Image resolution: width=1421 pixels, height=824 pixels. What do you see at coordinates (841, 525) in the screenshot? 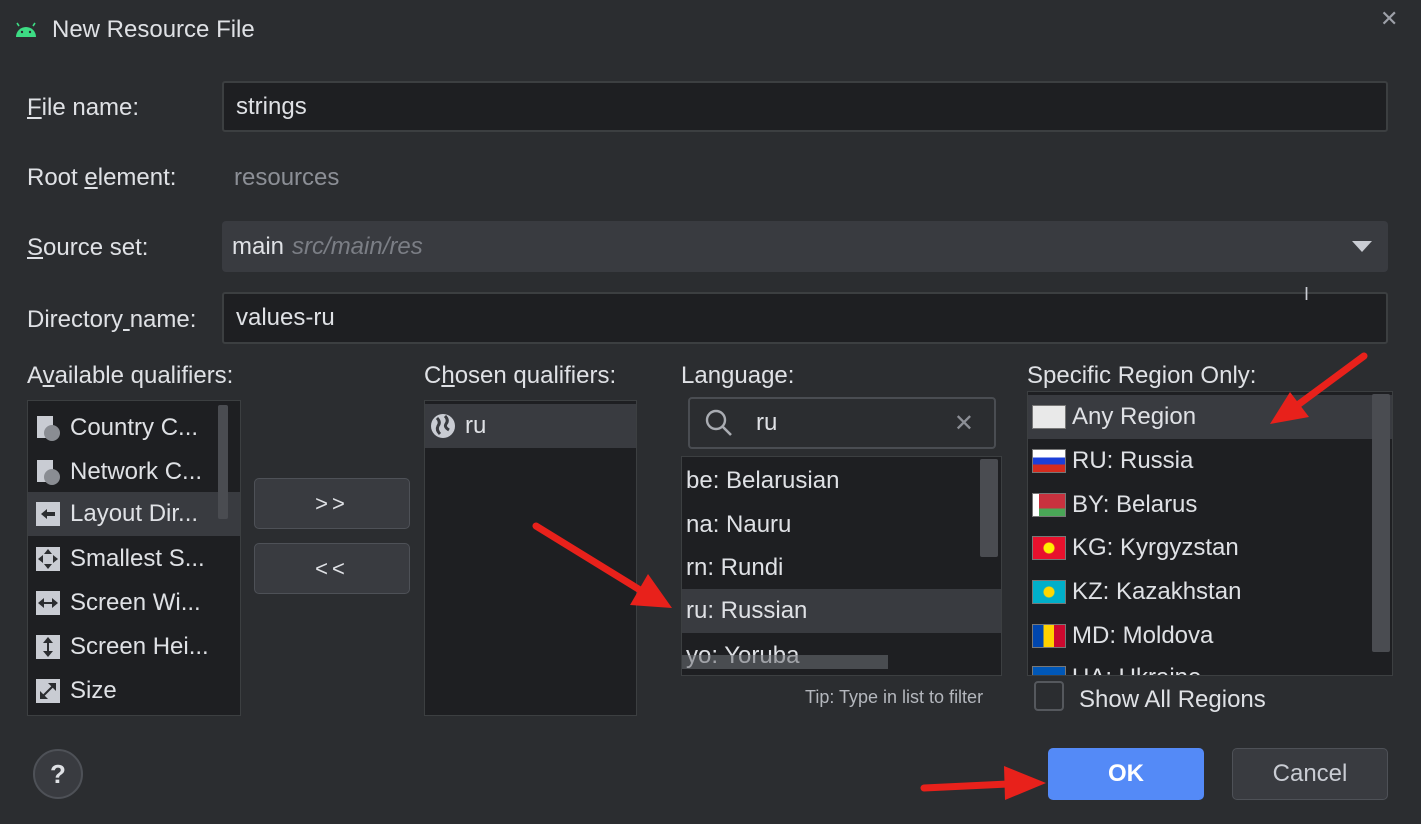
I see `list-item: na: Nauru` at bounding box center [841, 525].